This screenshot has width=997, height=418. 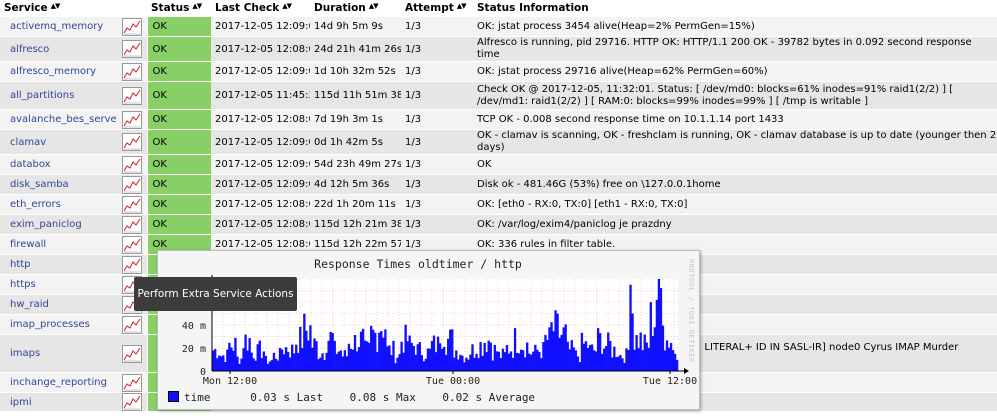 I want to click on service-link: disk_samba, so click(x=36, y=184).